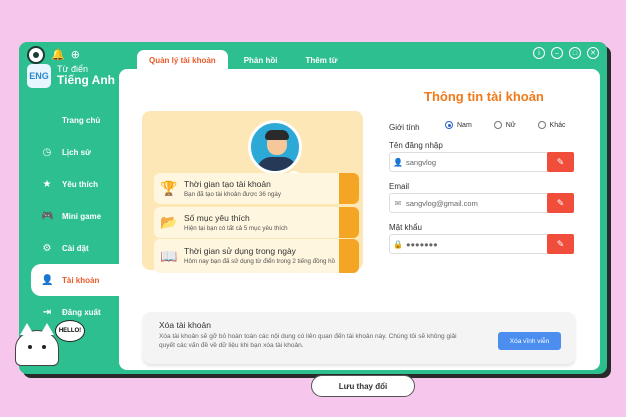  Describe the element at coordinates (169, 222) in the screenshot. I see `folder-icon: 📂` at that location.